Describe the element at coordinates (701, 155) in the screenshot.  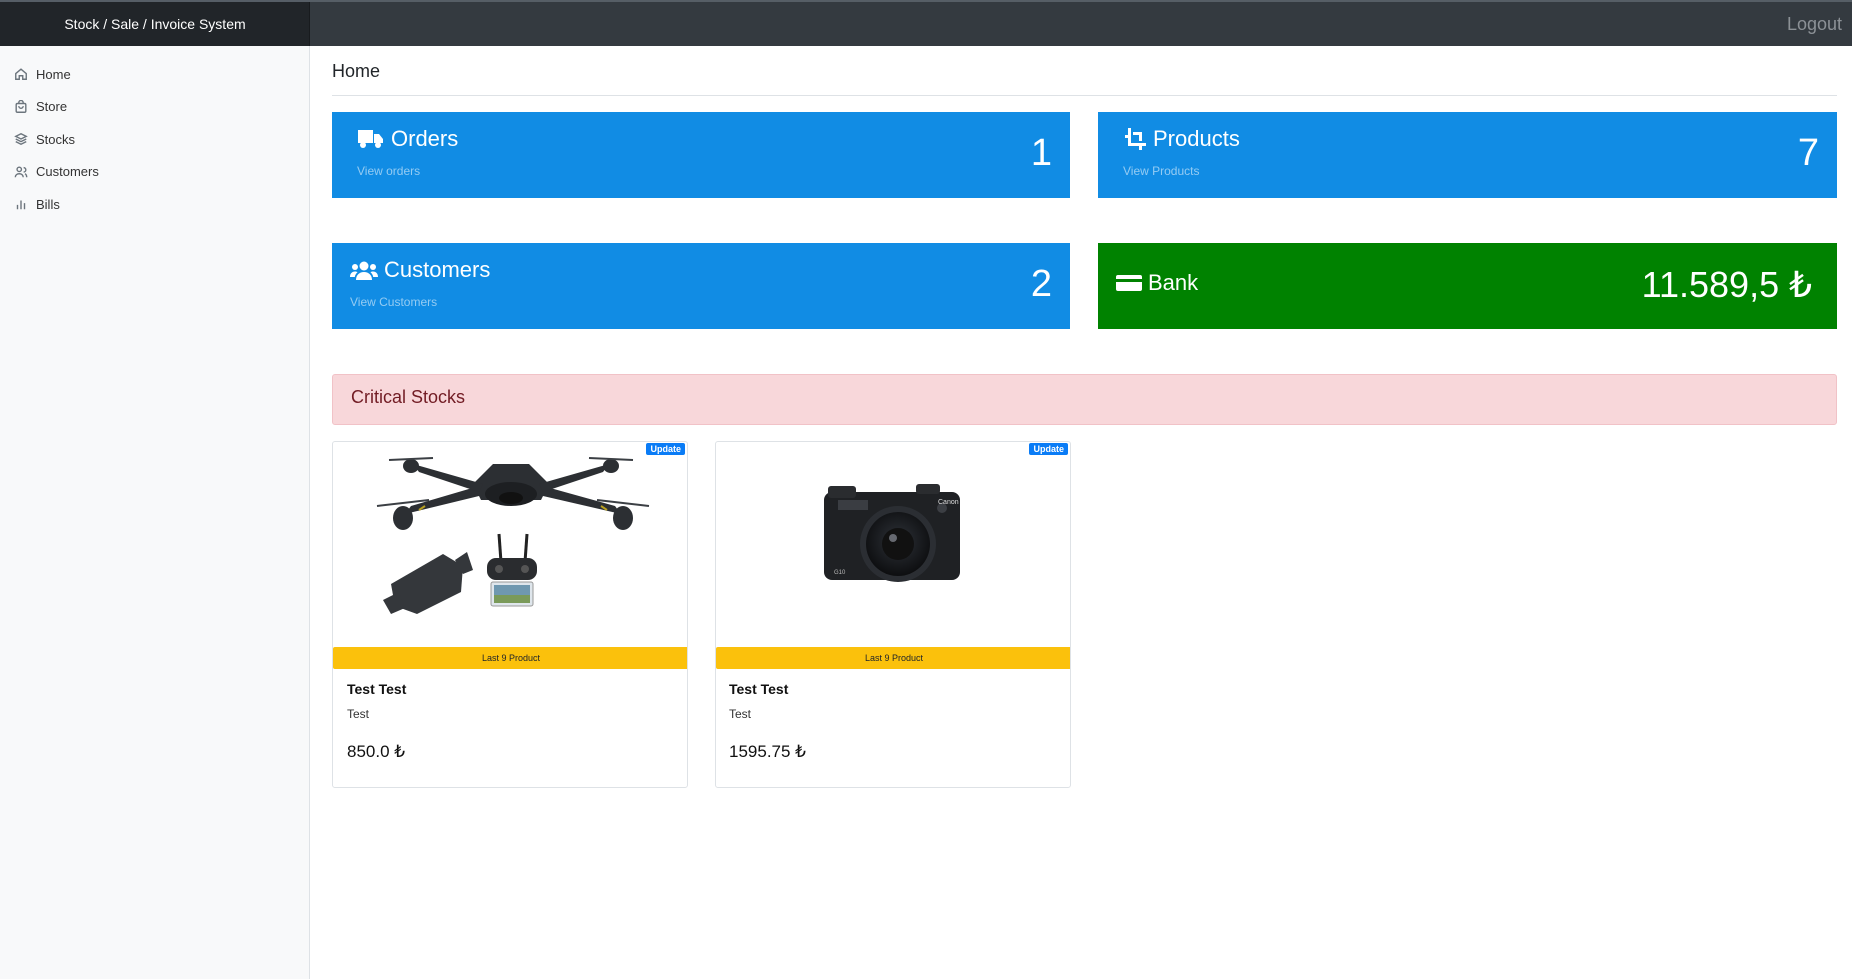
I see `orders-card: Orders View orders 1` at that location.